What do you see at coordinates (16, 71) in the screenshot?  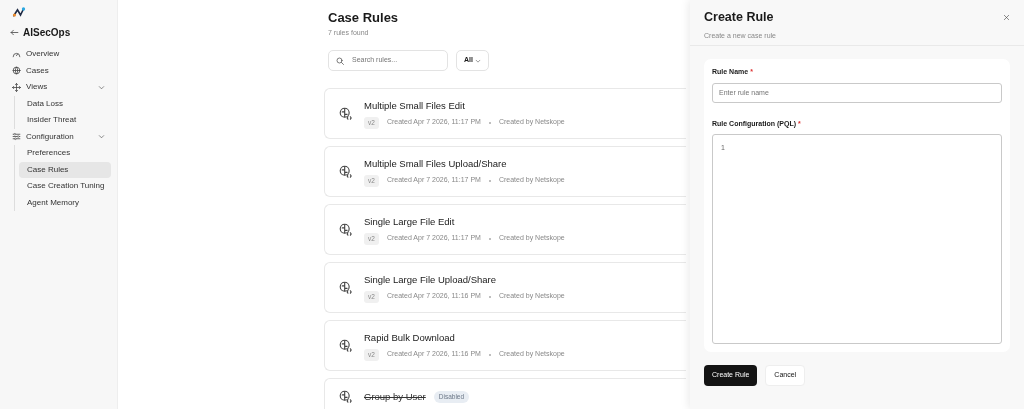 I see `globe-icon` at bounding box center [16, 71].